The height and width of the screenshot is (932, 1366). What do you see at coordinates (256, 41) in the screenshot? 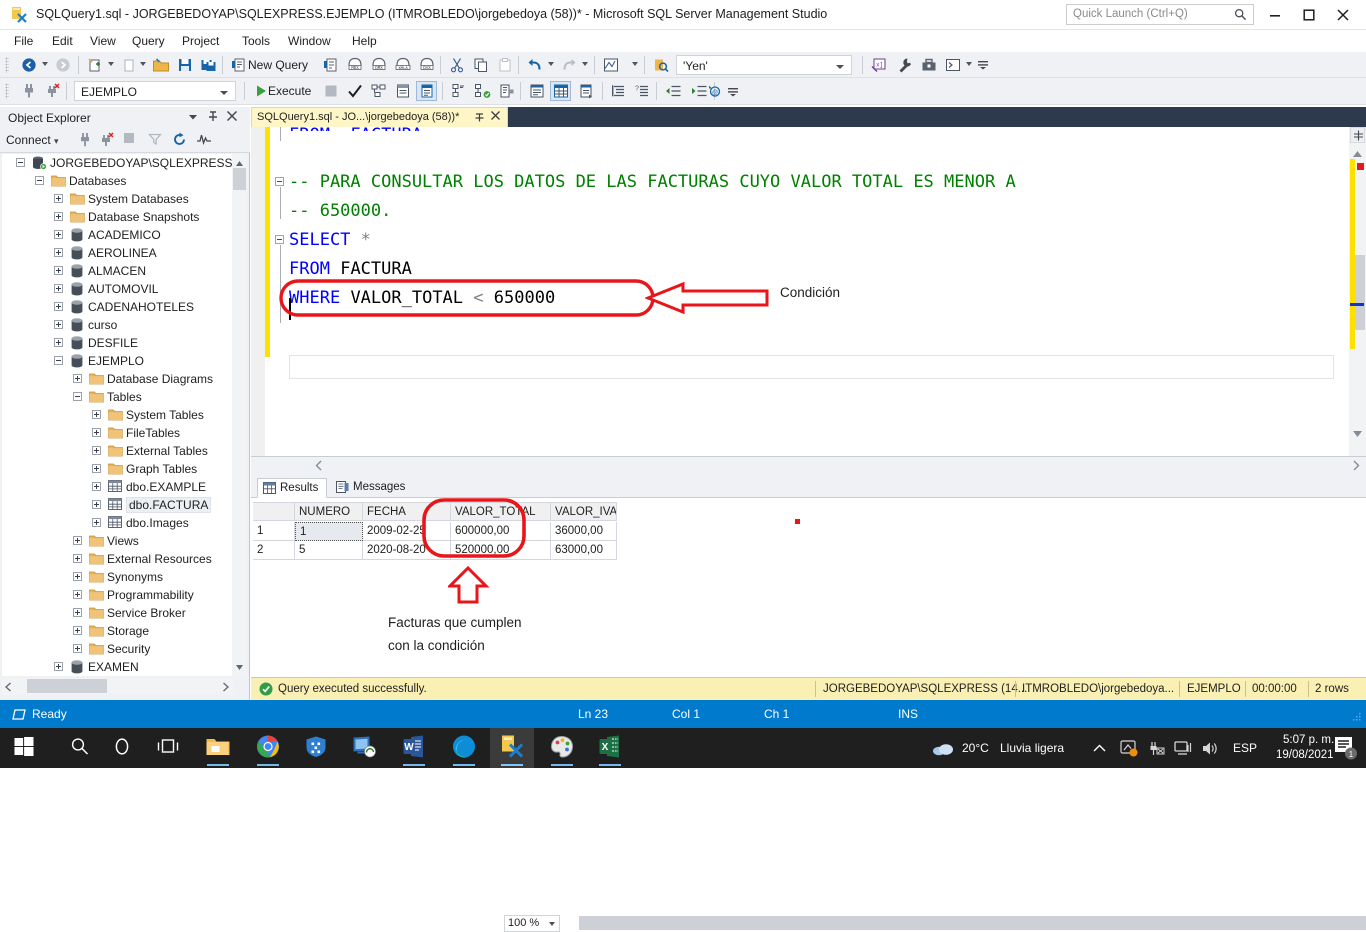
I see `menu-tools: Tools` at bounding box center [256, 41].